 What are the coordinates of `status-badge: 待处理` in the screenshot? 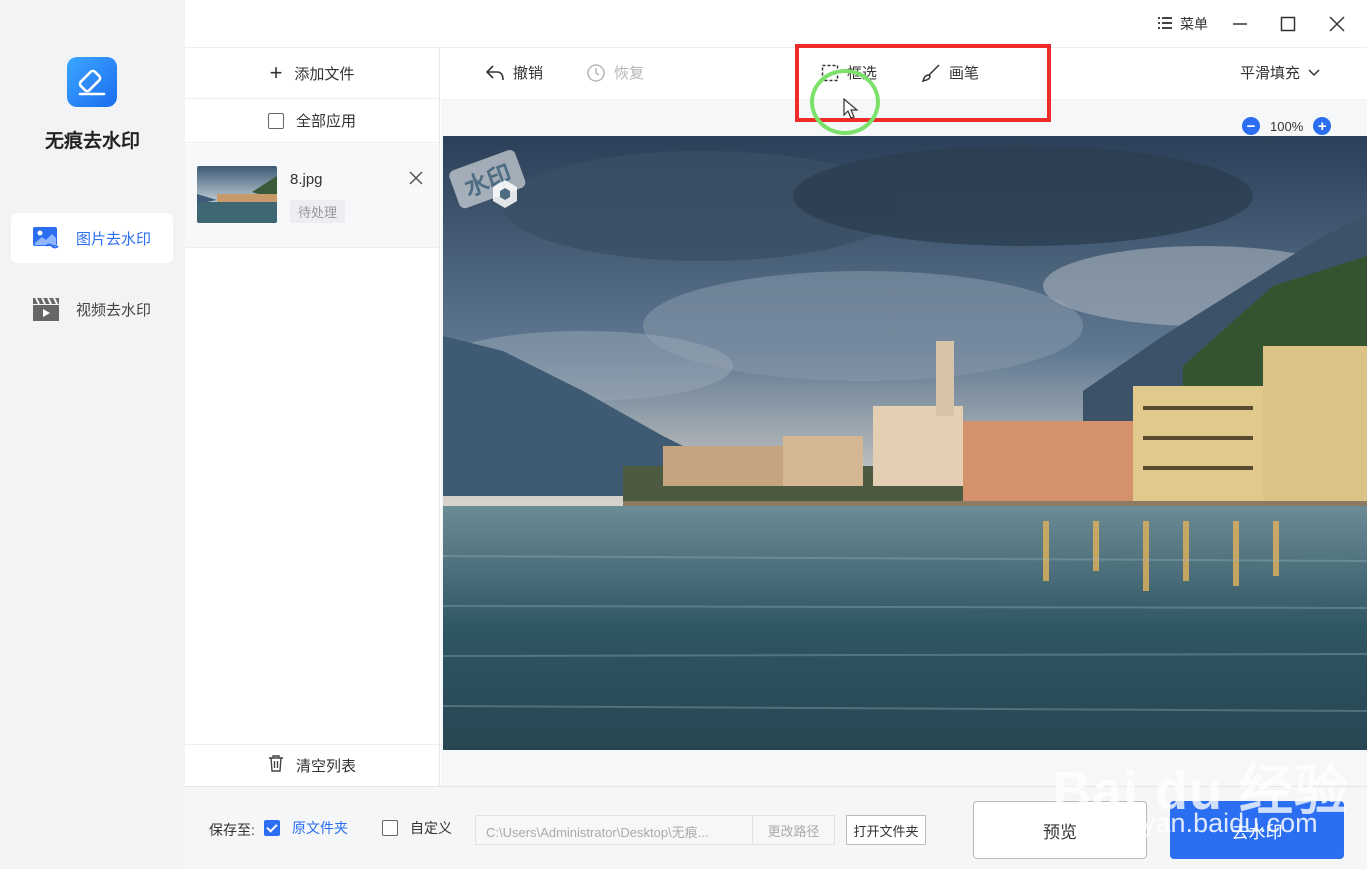 It's located at (318, 211).